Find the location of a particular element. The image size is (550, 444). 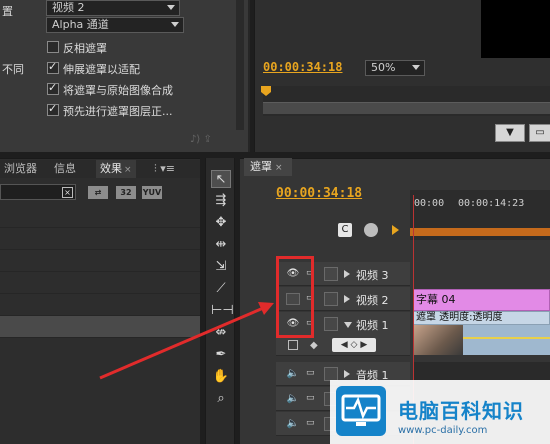

monitor-pulse-icon is located at coordinates (361, 410).